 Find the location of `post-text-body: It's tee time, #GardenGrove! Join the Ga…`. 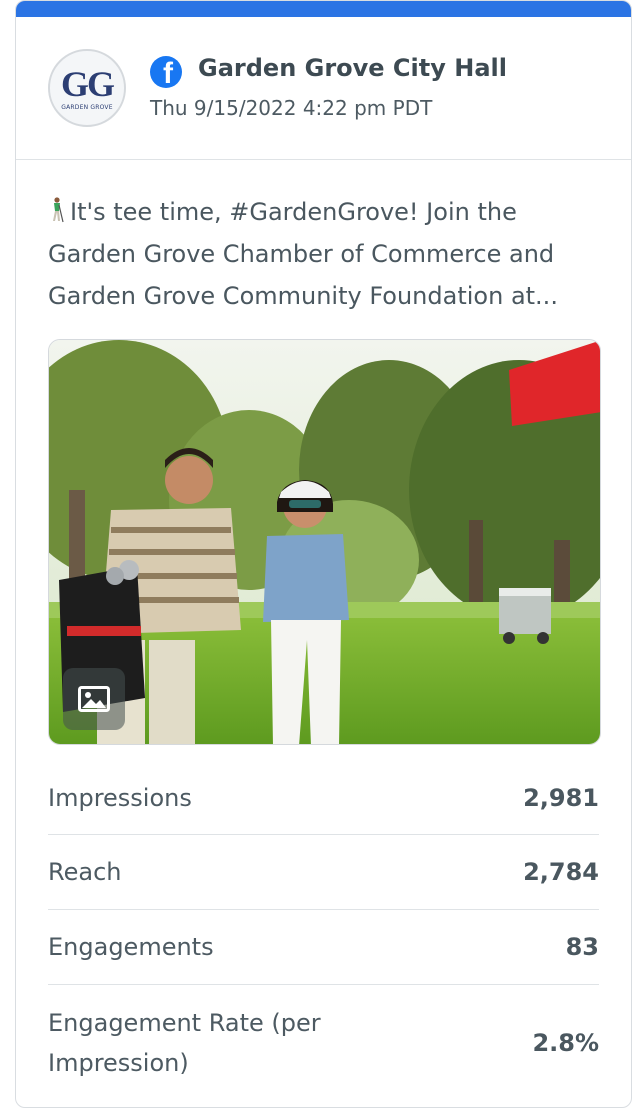

post-text-body: It's tee time, #GardenGrove! Join the Ga… is located at coordinates (303, 254).